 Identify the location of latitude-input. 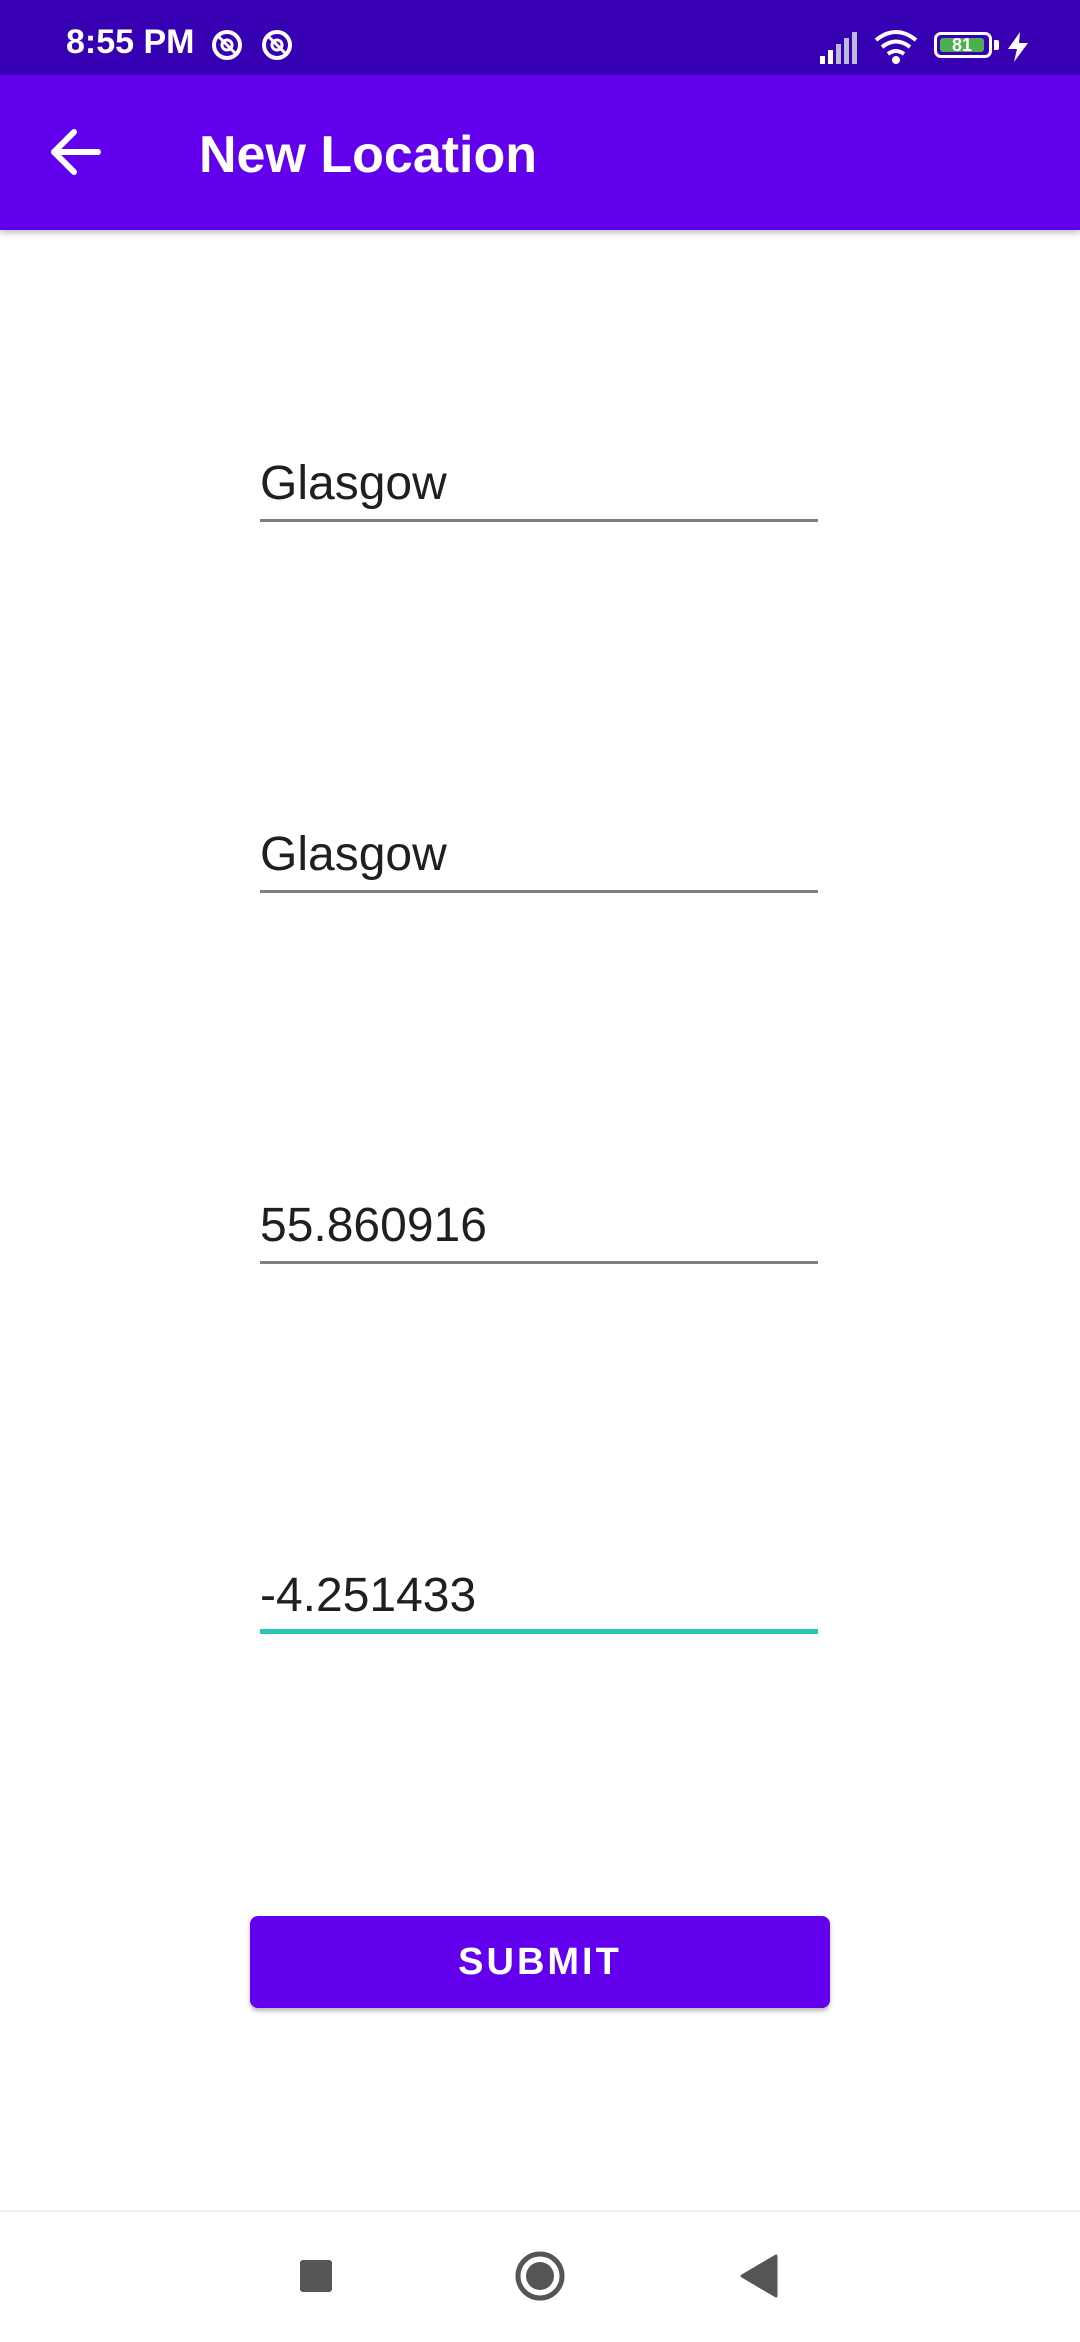
(539, 1225).